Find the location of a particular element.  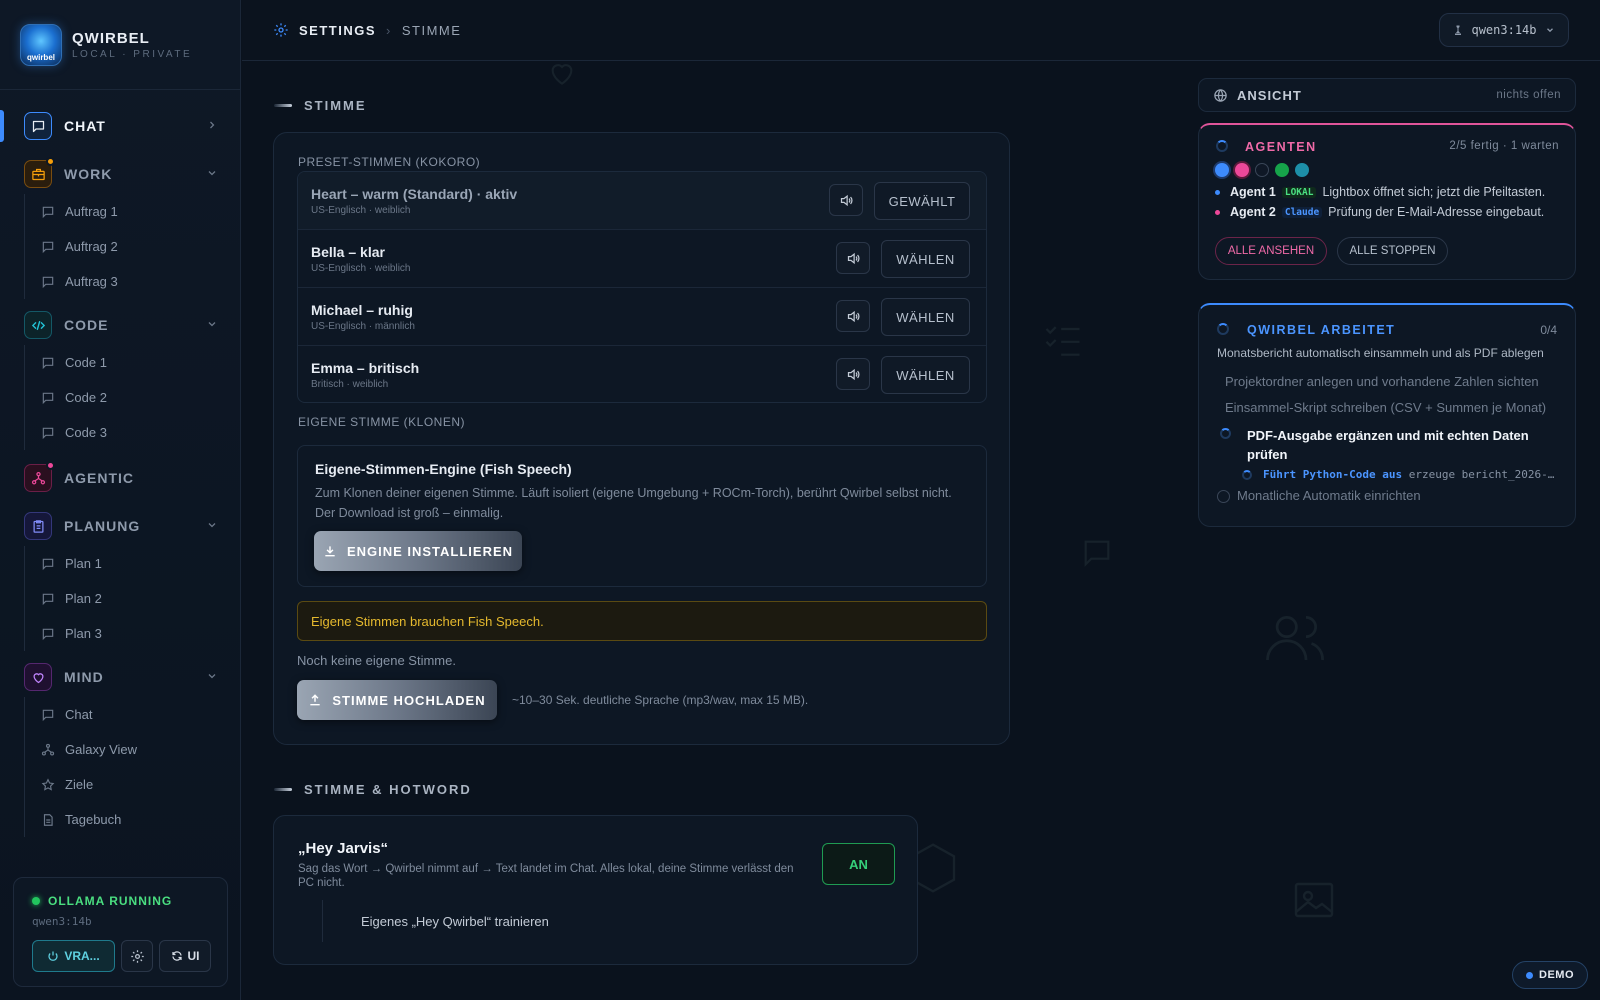

brand-logo: qwirbel is located at coordinates (41, 45).